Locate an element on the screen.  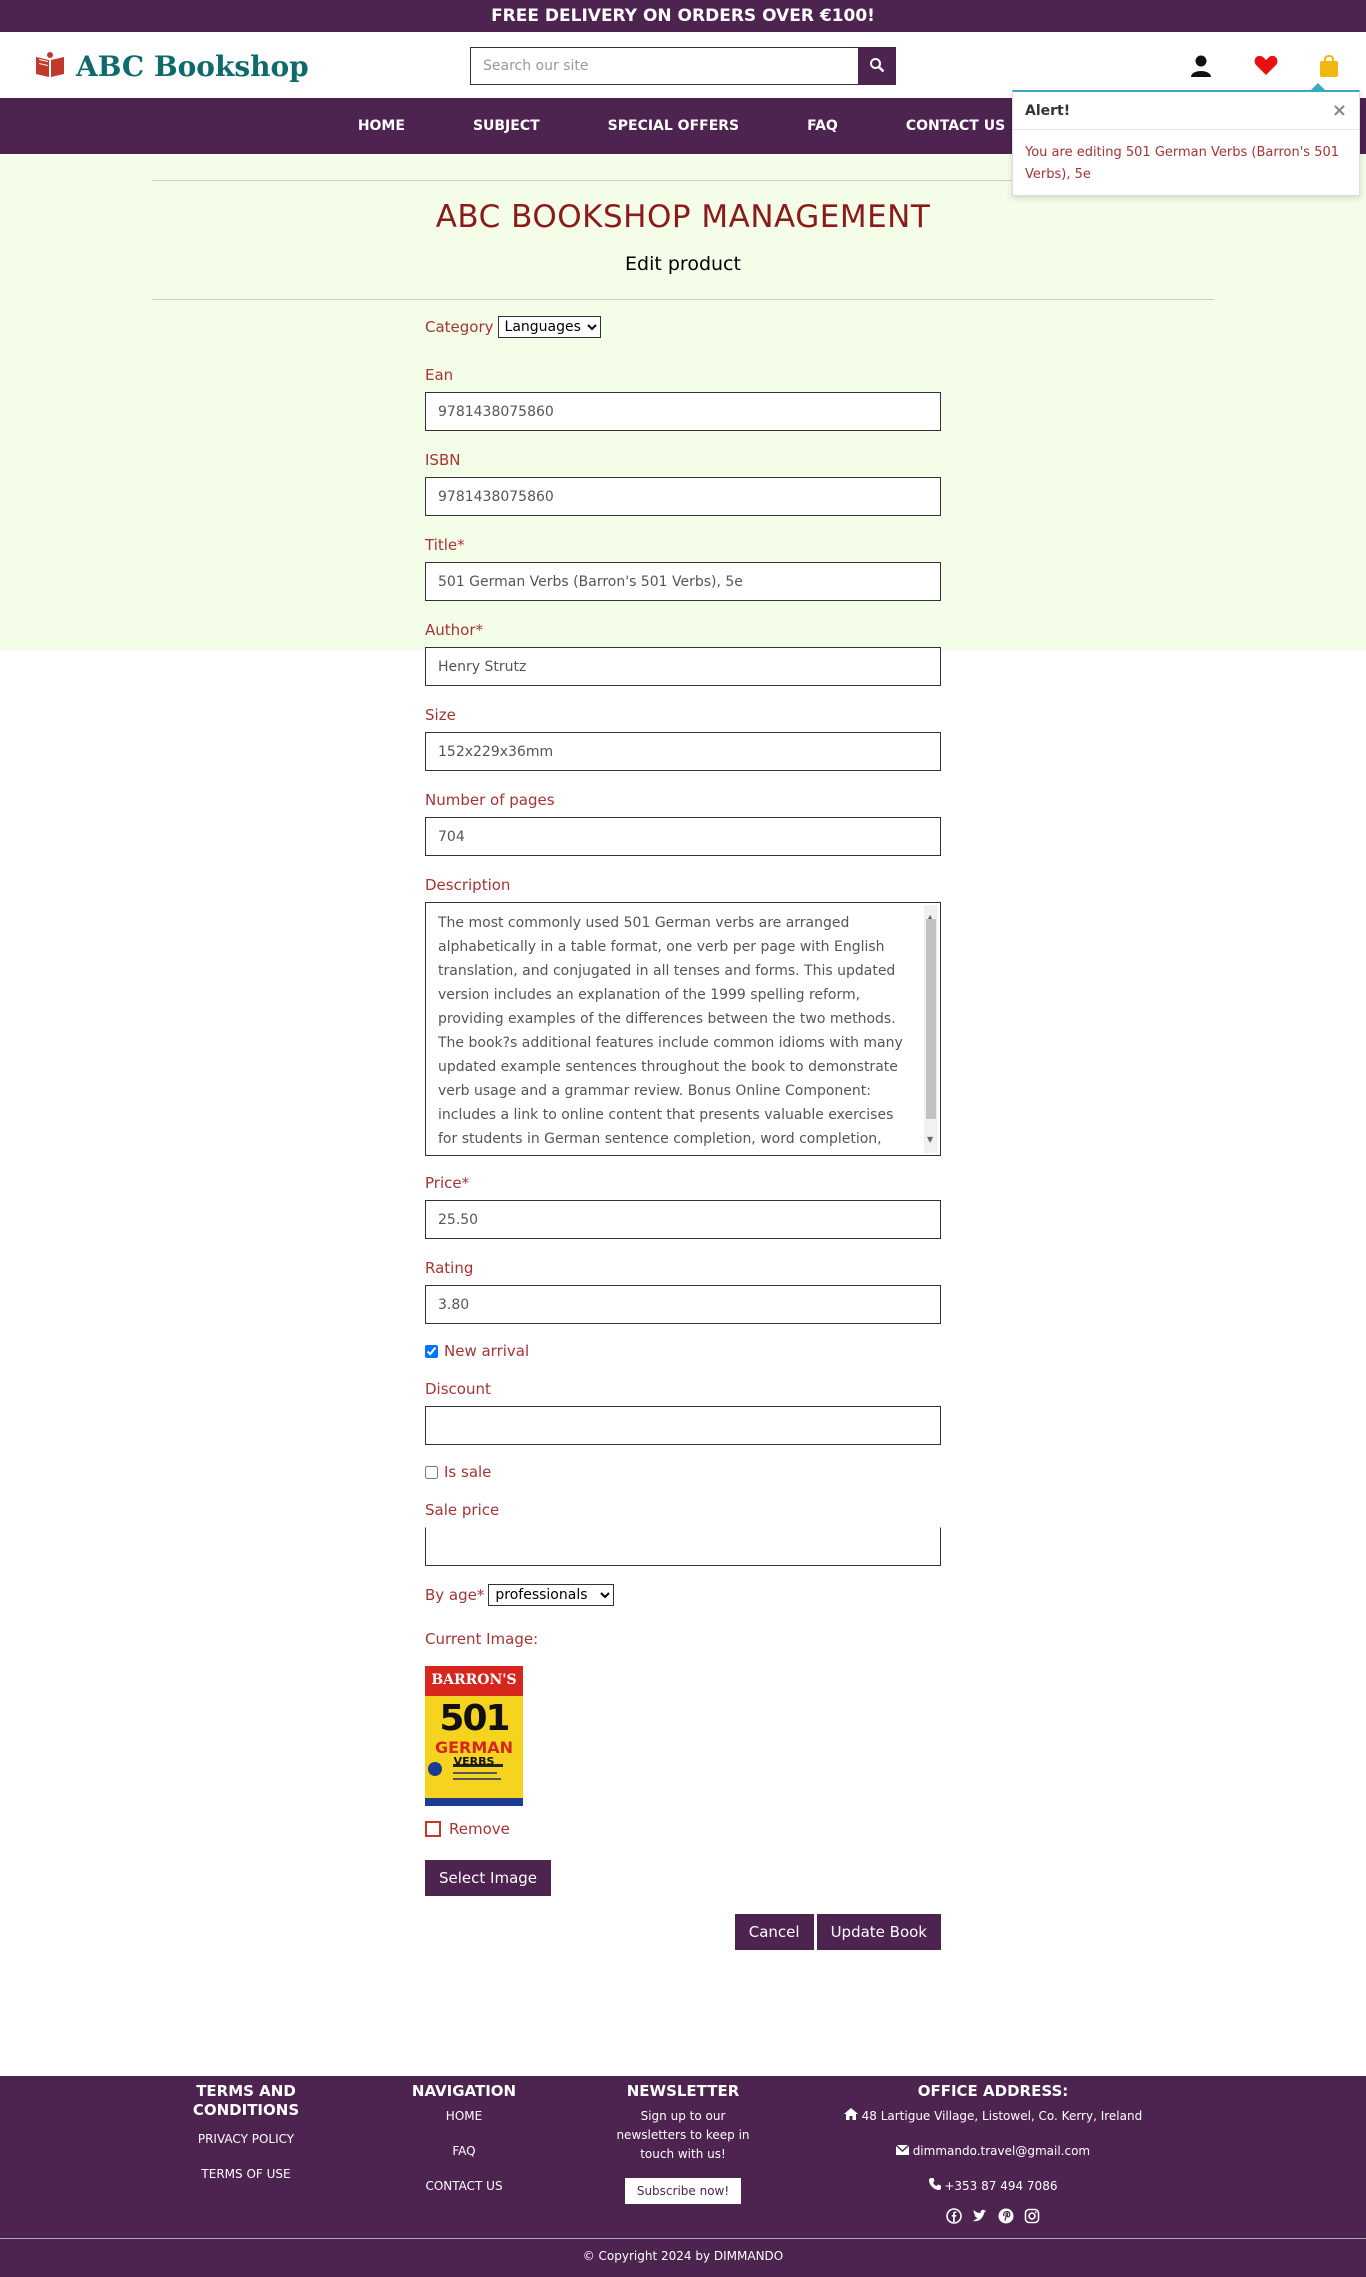
book-cover-image: BARRON'S 501 GERMAN VERBS is located at coordinates (474, 1736).